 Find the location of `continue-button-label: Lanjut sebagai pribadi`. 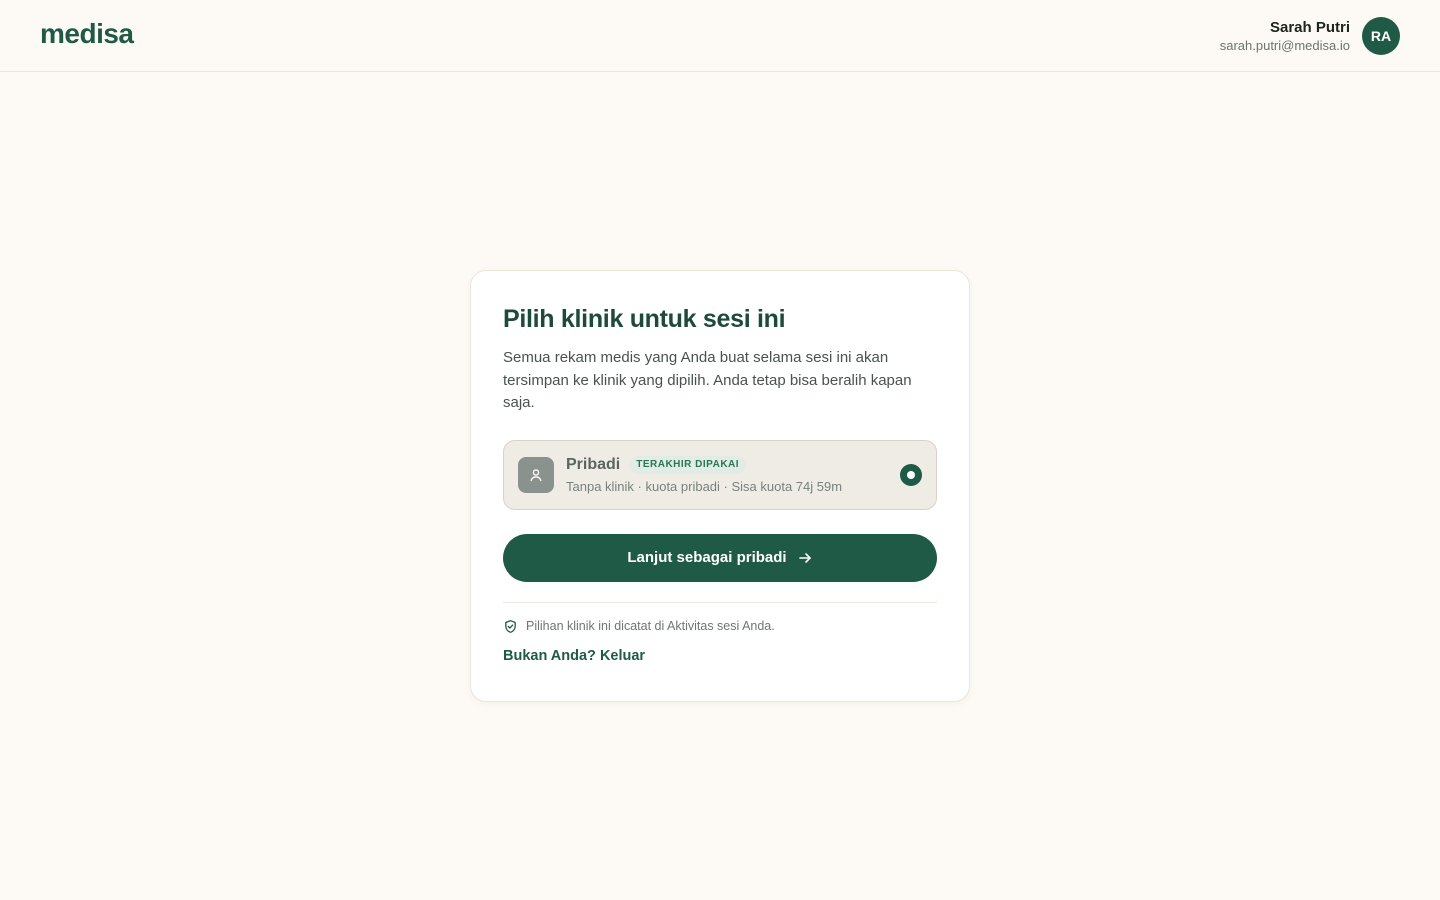

continue-button-label: Lanjut sebagai pribadi is located at coordinates (707, 557).